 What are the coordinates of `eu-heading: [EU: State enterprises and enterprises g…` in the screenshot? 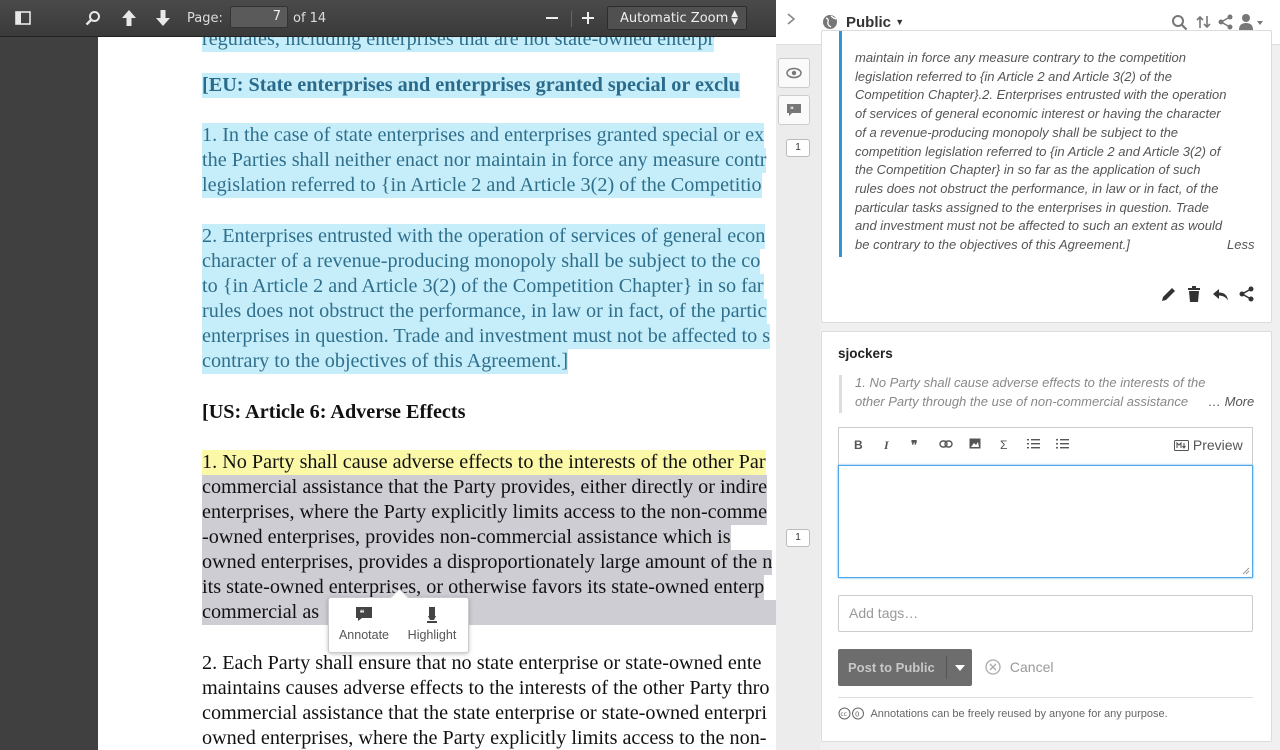 It's located at (471, 85).